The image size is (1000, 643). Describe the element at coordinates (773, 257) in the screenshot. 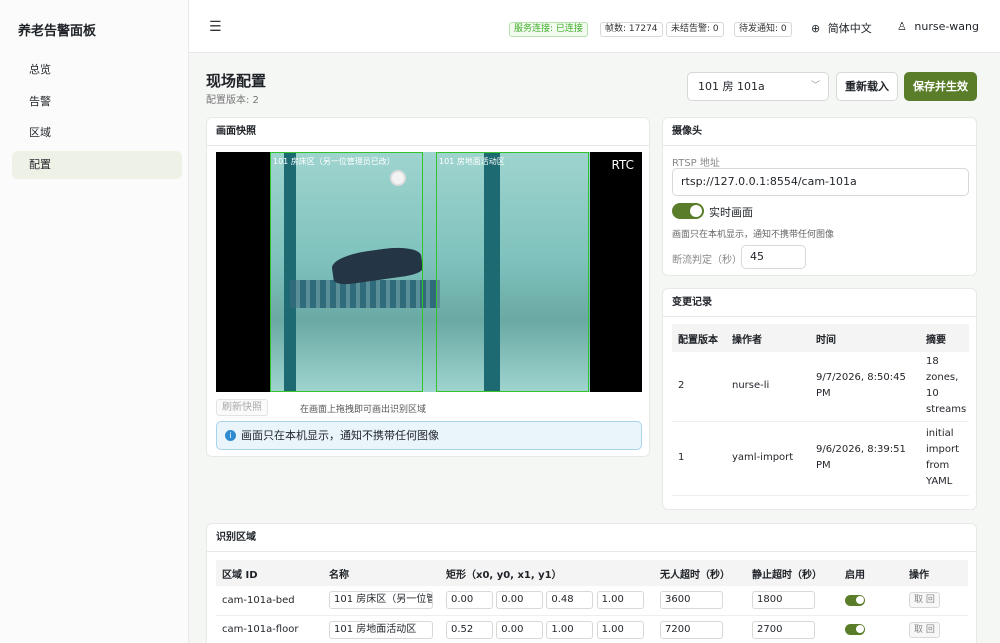

I see `stream-timeout-input: 45` at that location.